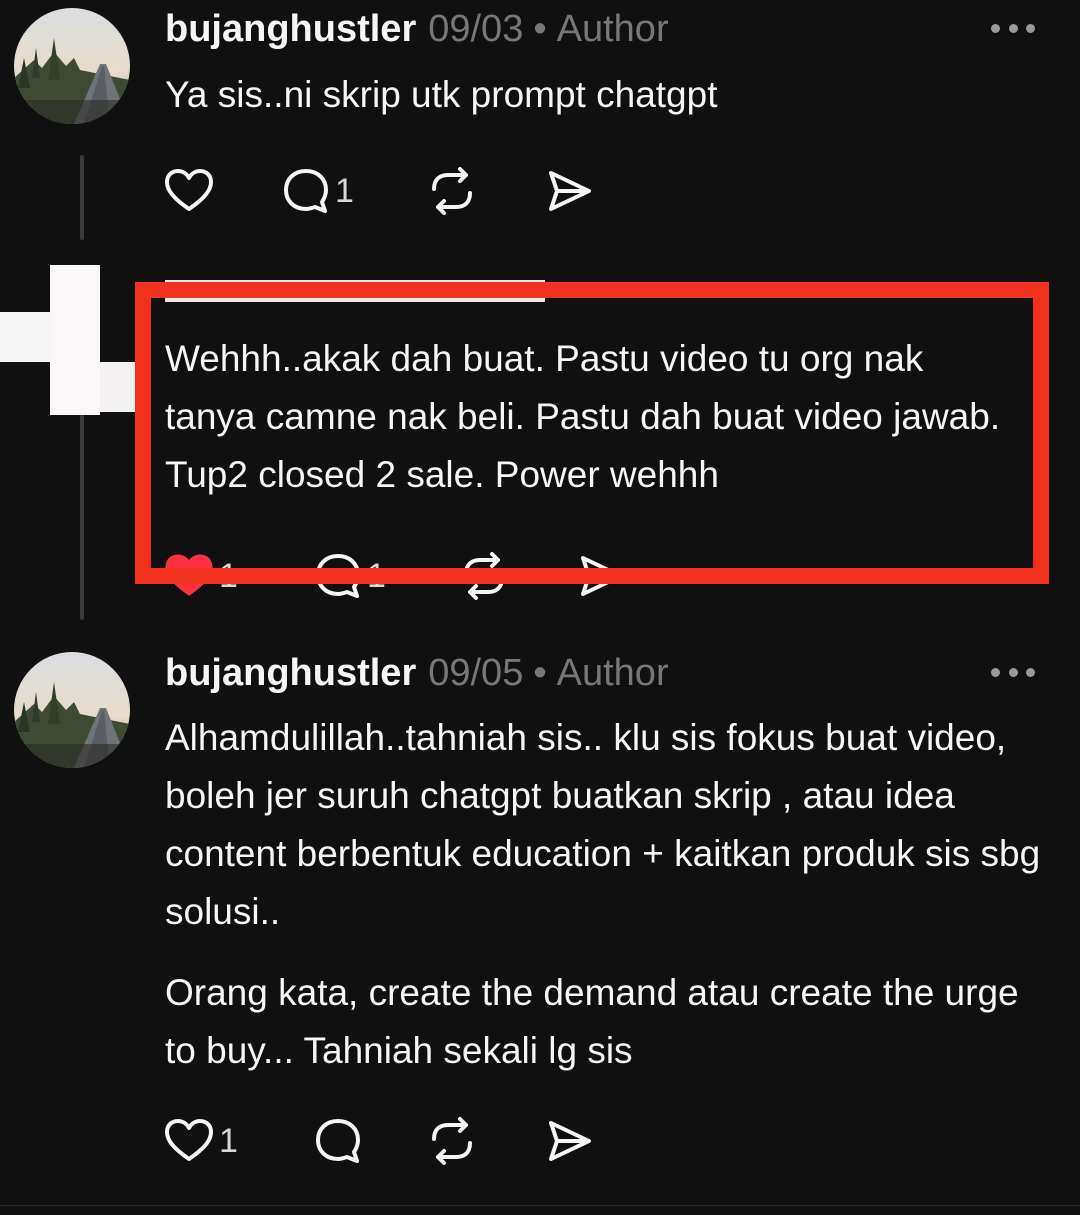  I want to click on like-button, so click(189, 191).